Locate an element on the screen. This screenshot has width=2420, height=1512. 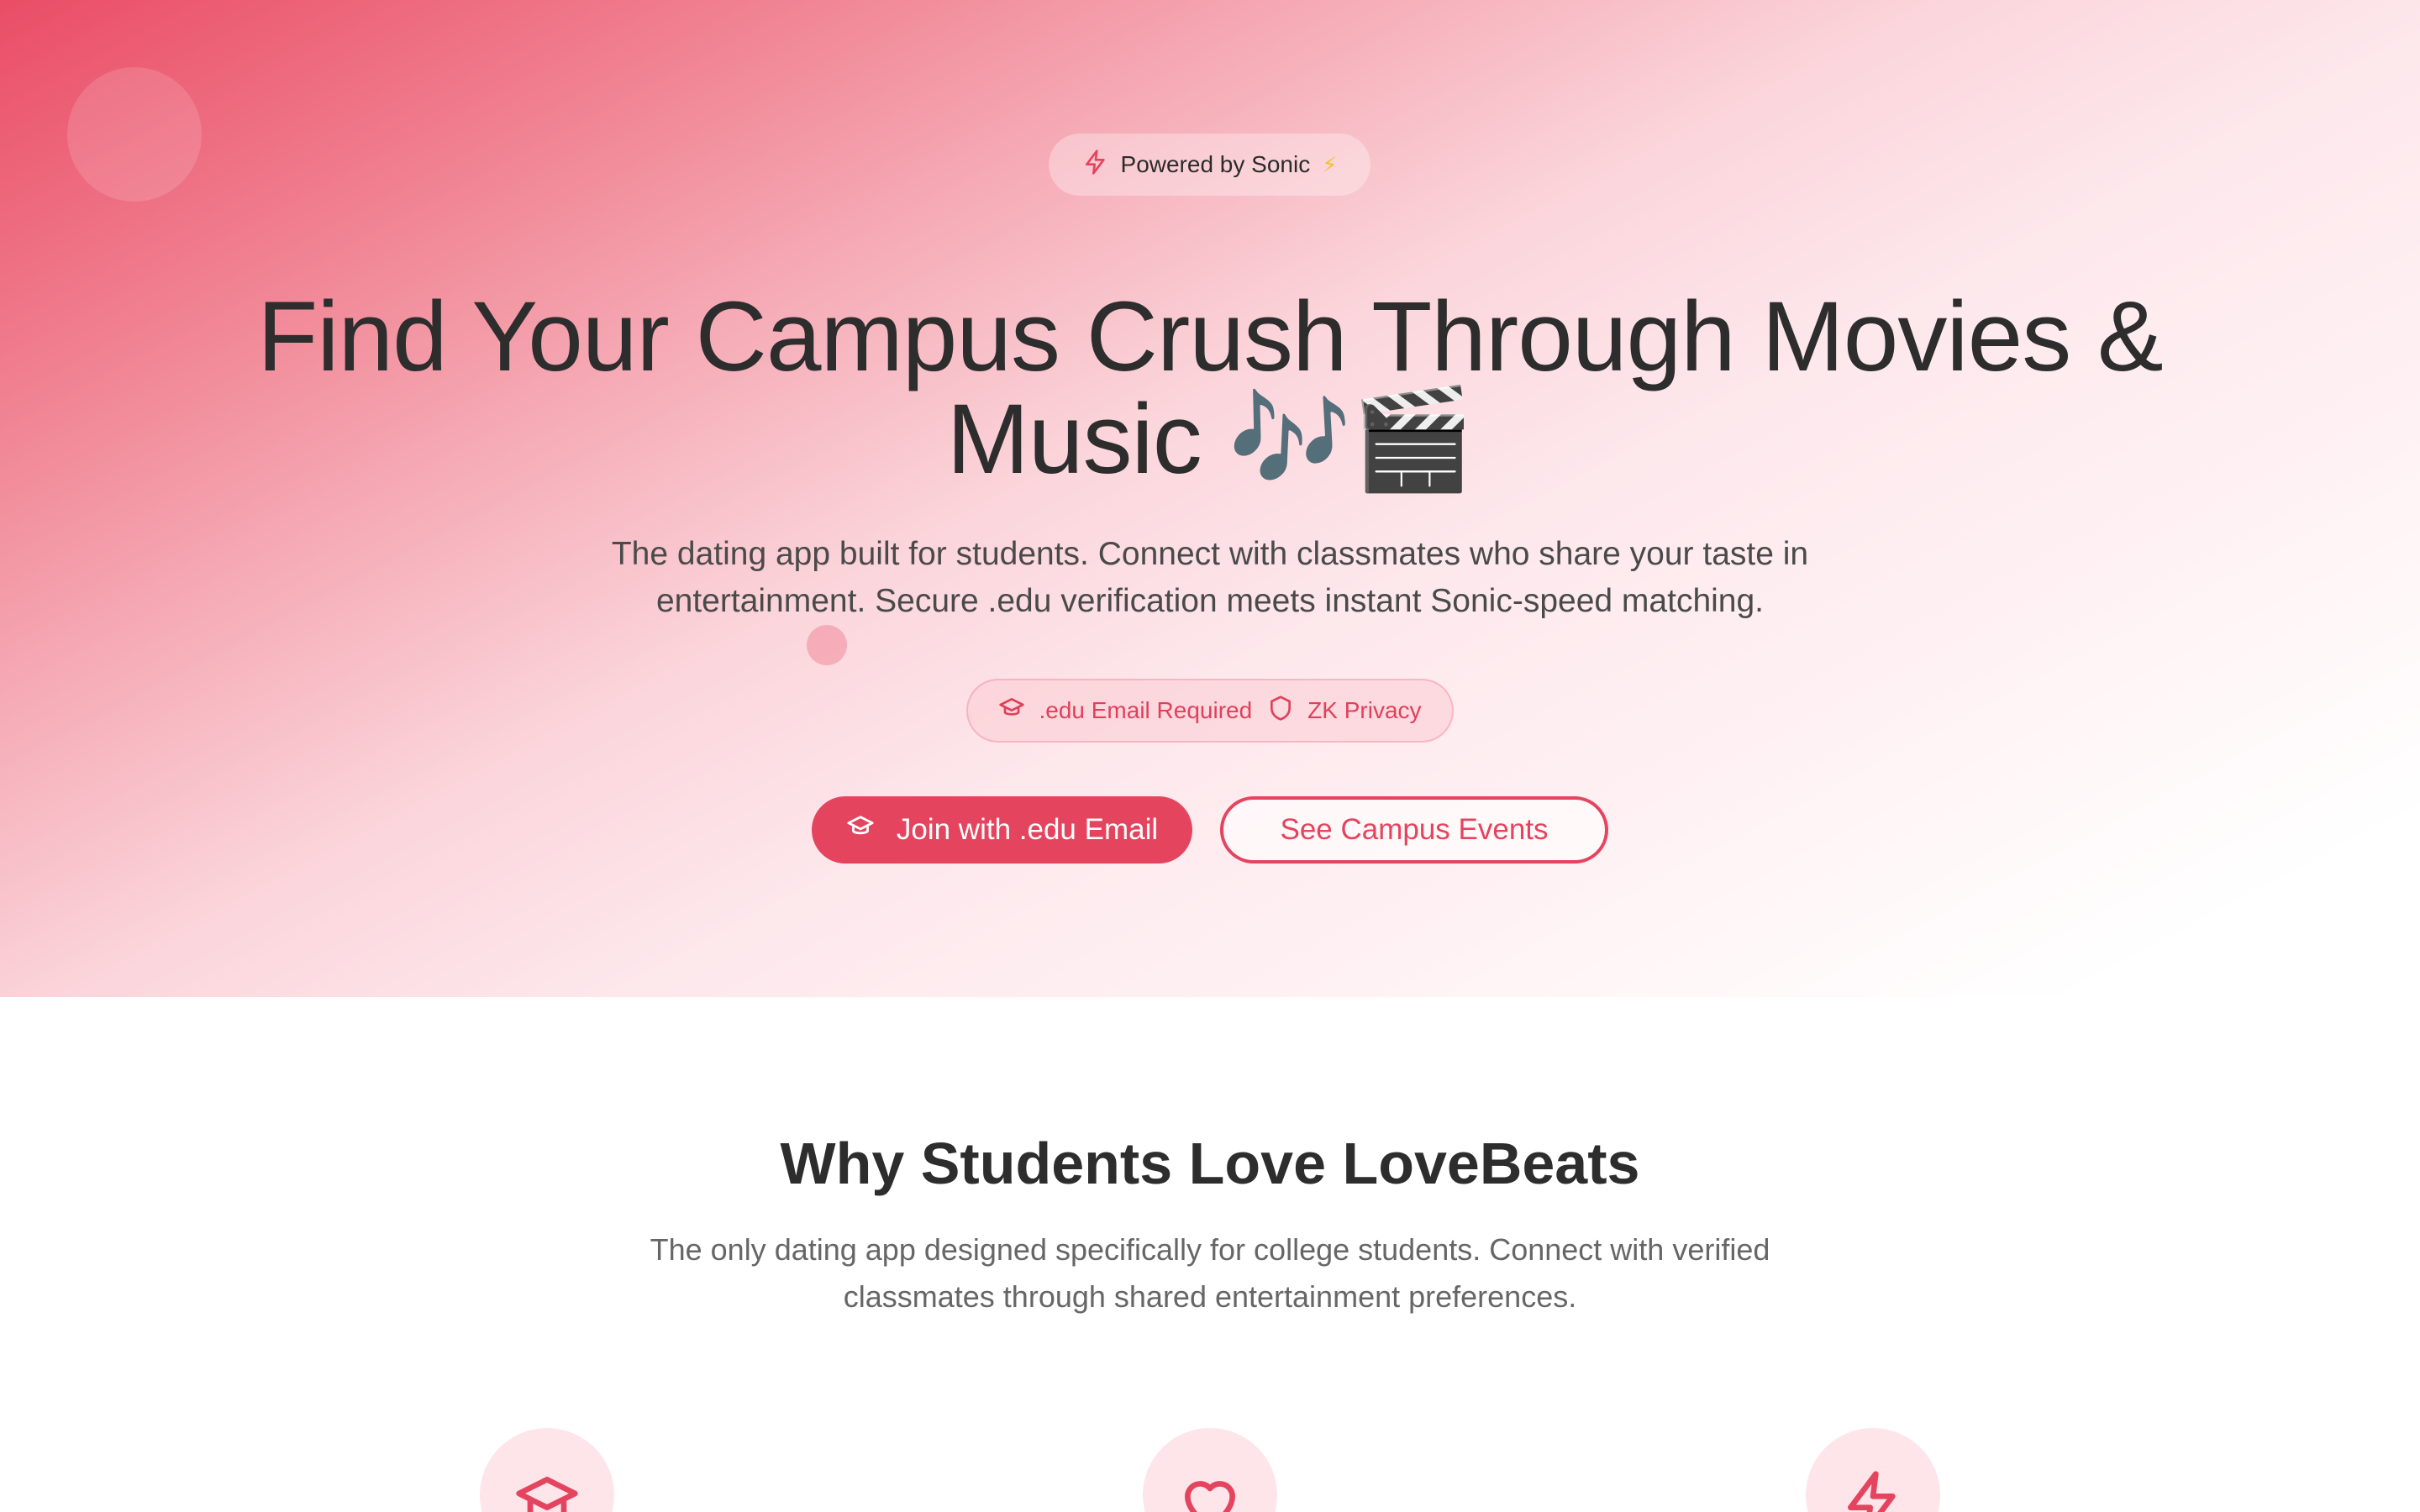
feature-icon-speed is located at coordinates (1873, 1470).